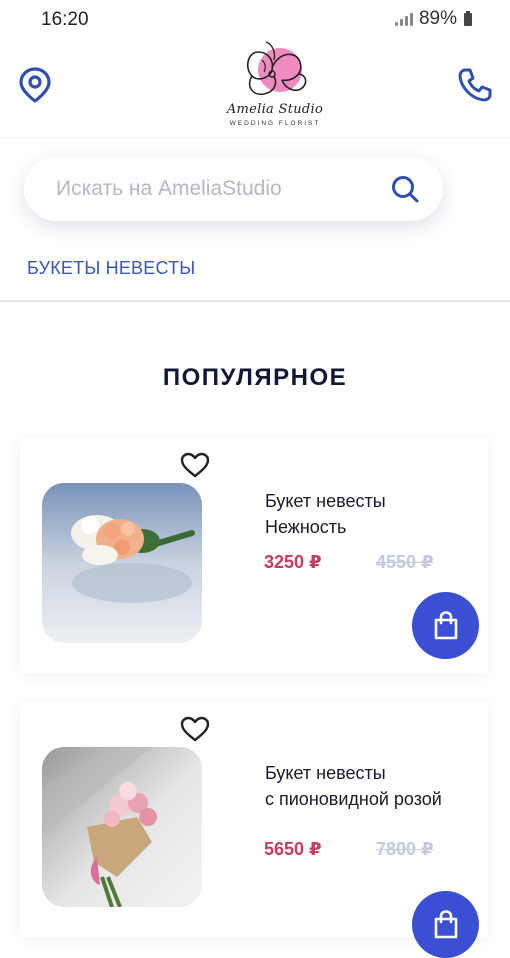  Describe the element at coordinates (65, 19) in the screenshot. I see `status-time: 16:20` at that location.